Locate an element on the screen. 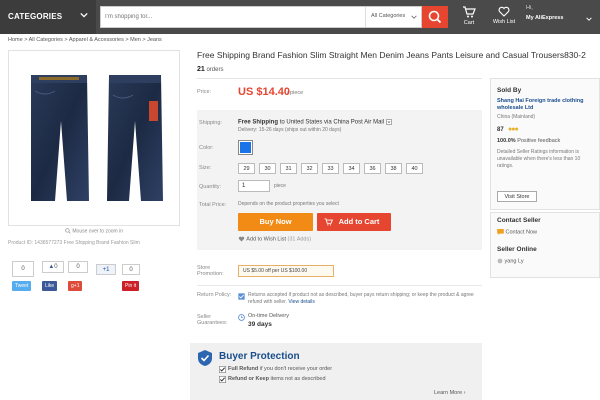  add-to-cart-label: Add to Cart is located at coordinates (359, 221).